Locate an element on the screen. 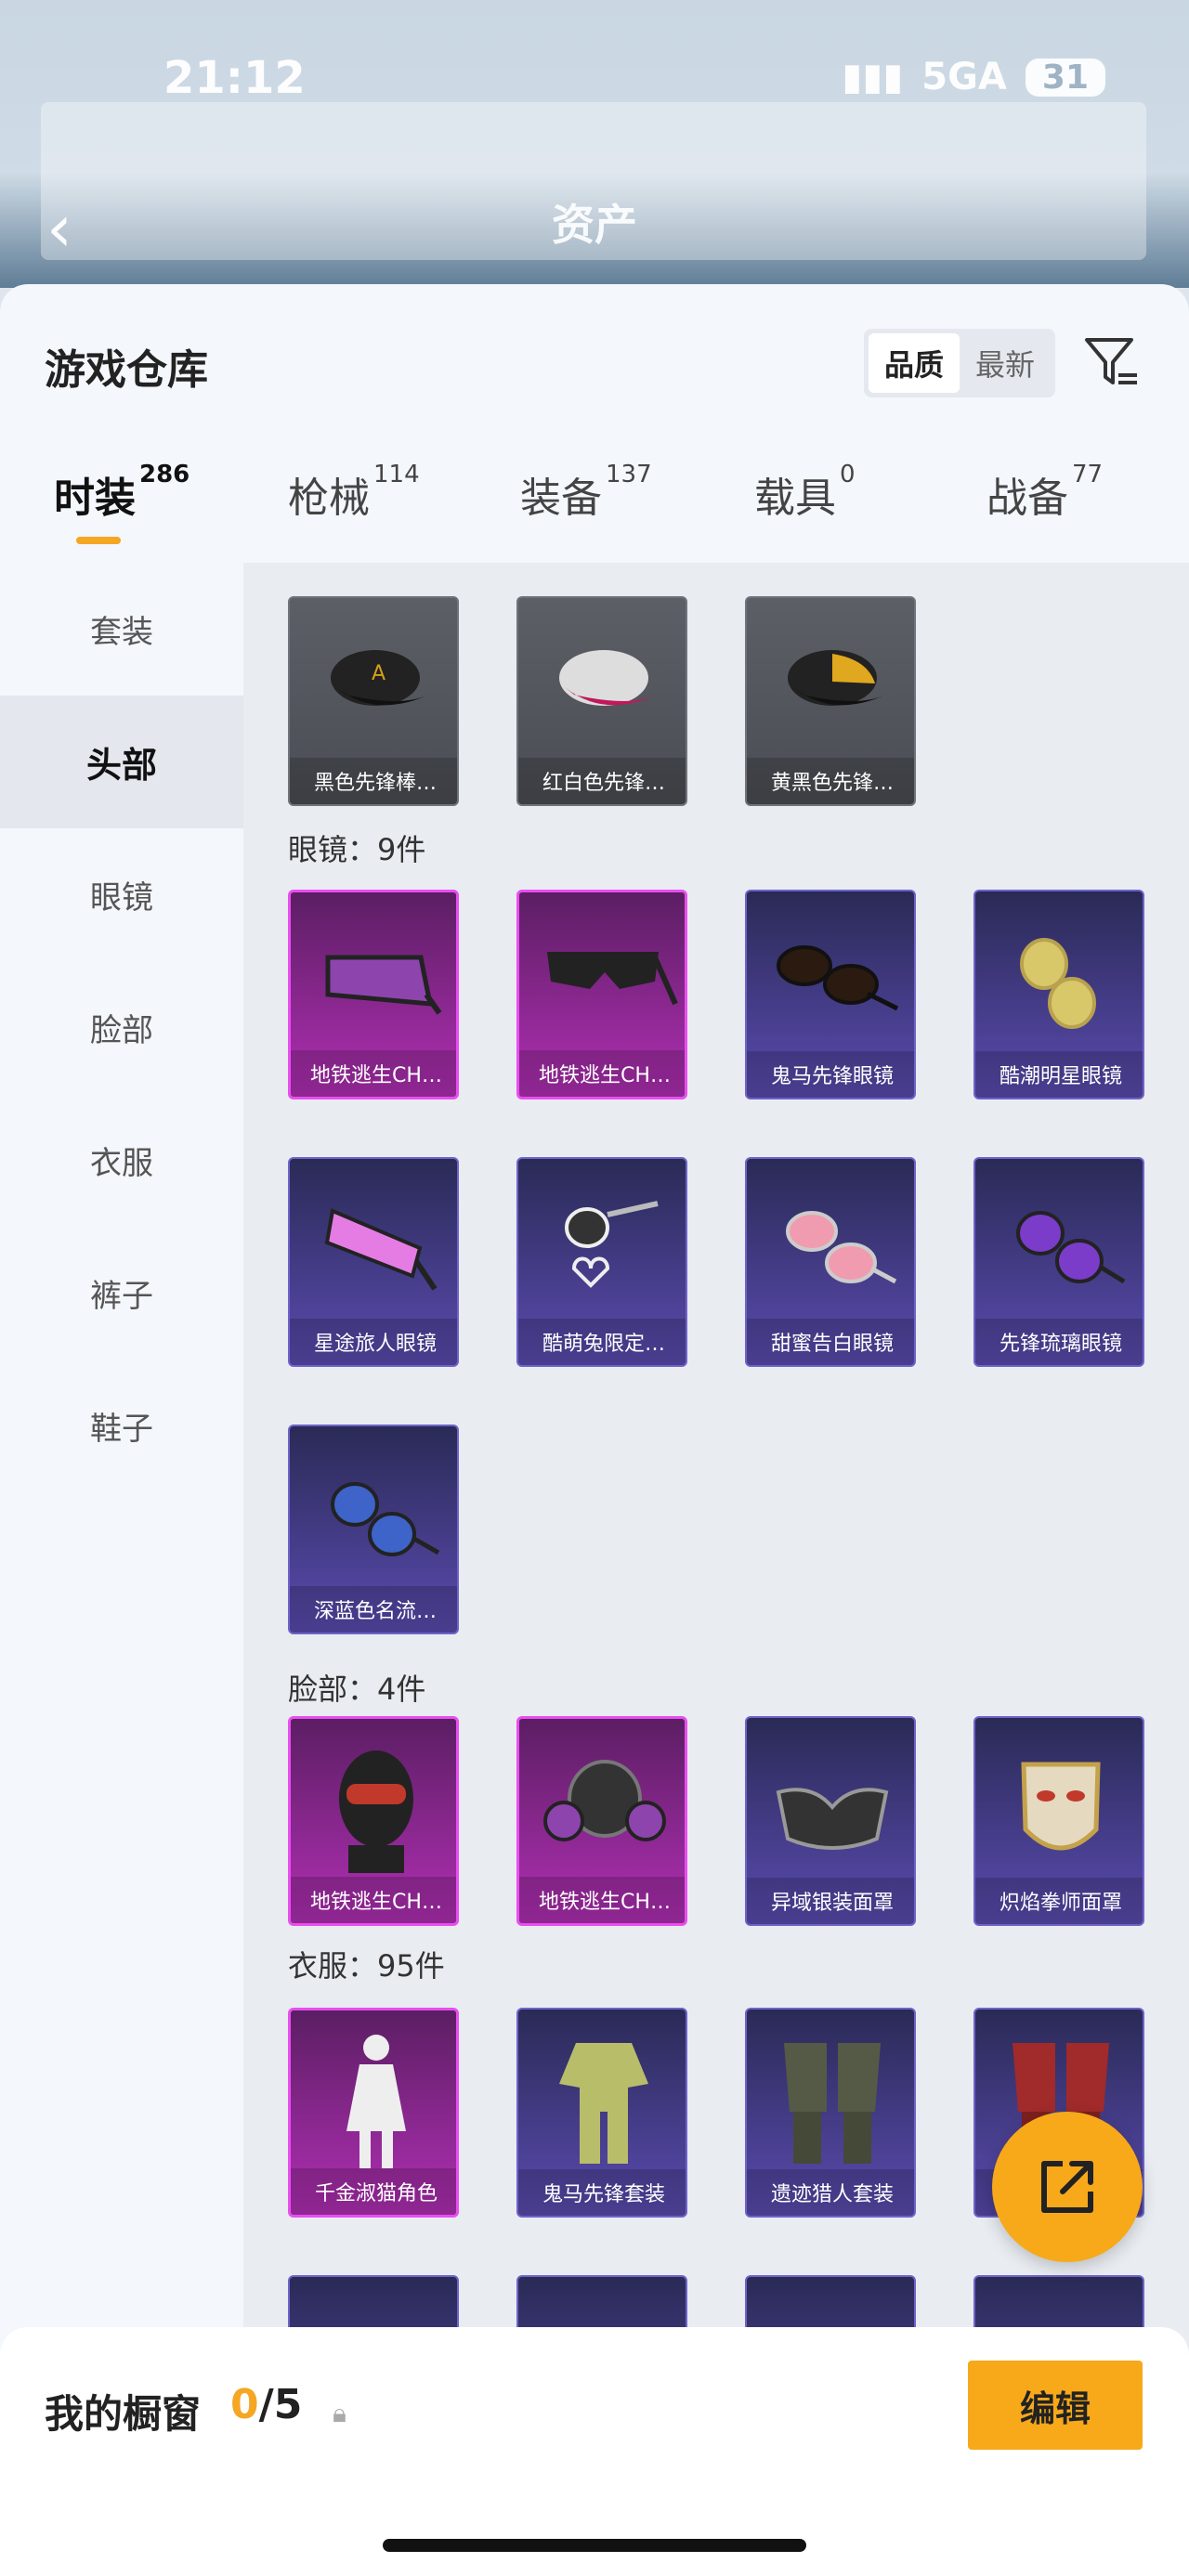 This screenshot has height=2576, width=1189. section-label-clothes: 衣服：95件 is located at coordinates (366, 1966).